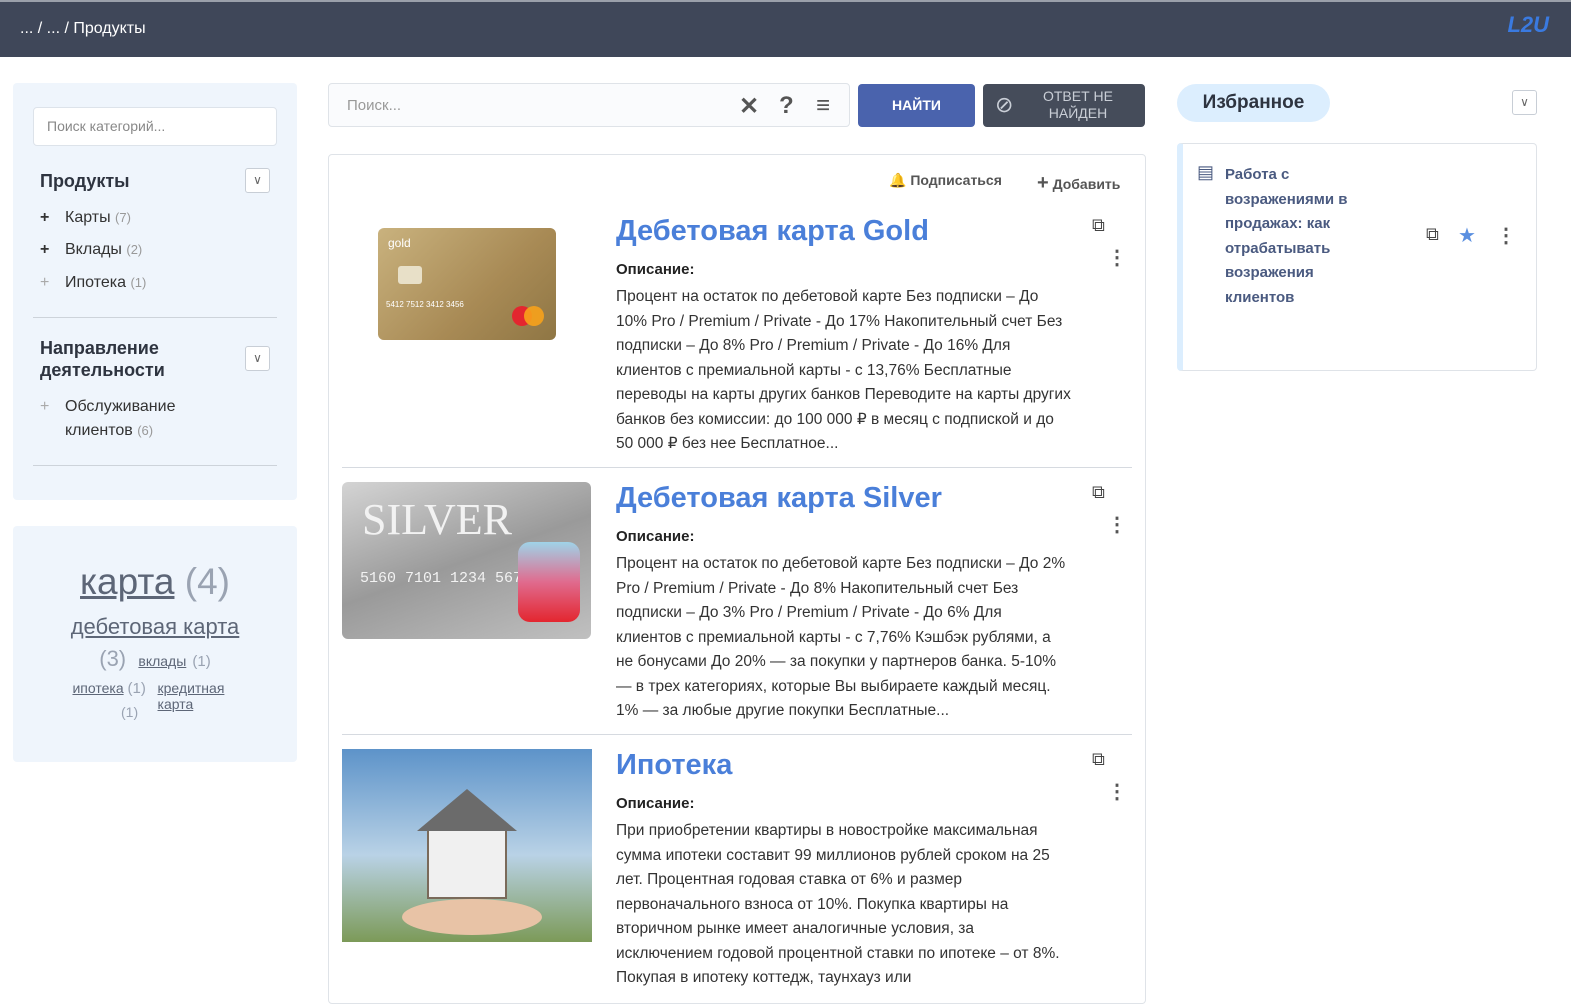 The width and height of the screenshot is (1571, 1004). I want to click on house-in-hand-image, so click(467, 845).